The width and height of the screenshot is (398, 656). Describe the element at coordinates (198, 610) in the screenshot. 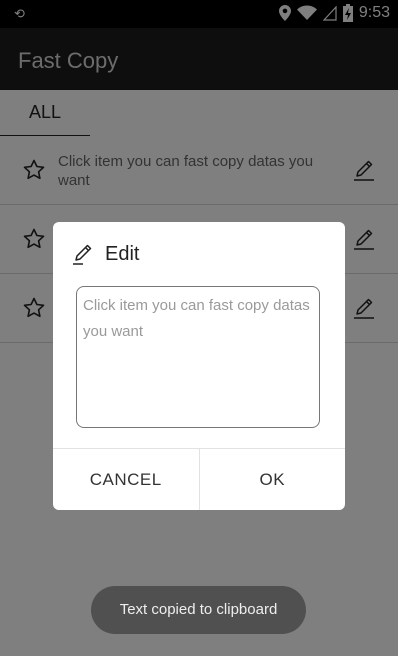

I see `toast-message: Text copied to clipboard` at that location.